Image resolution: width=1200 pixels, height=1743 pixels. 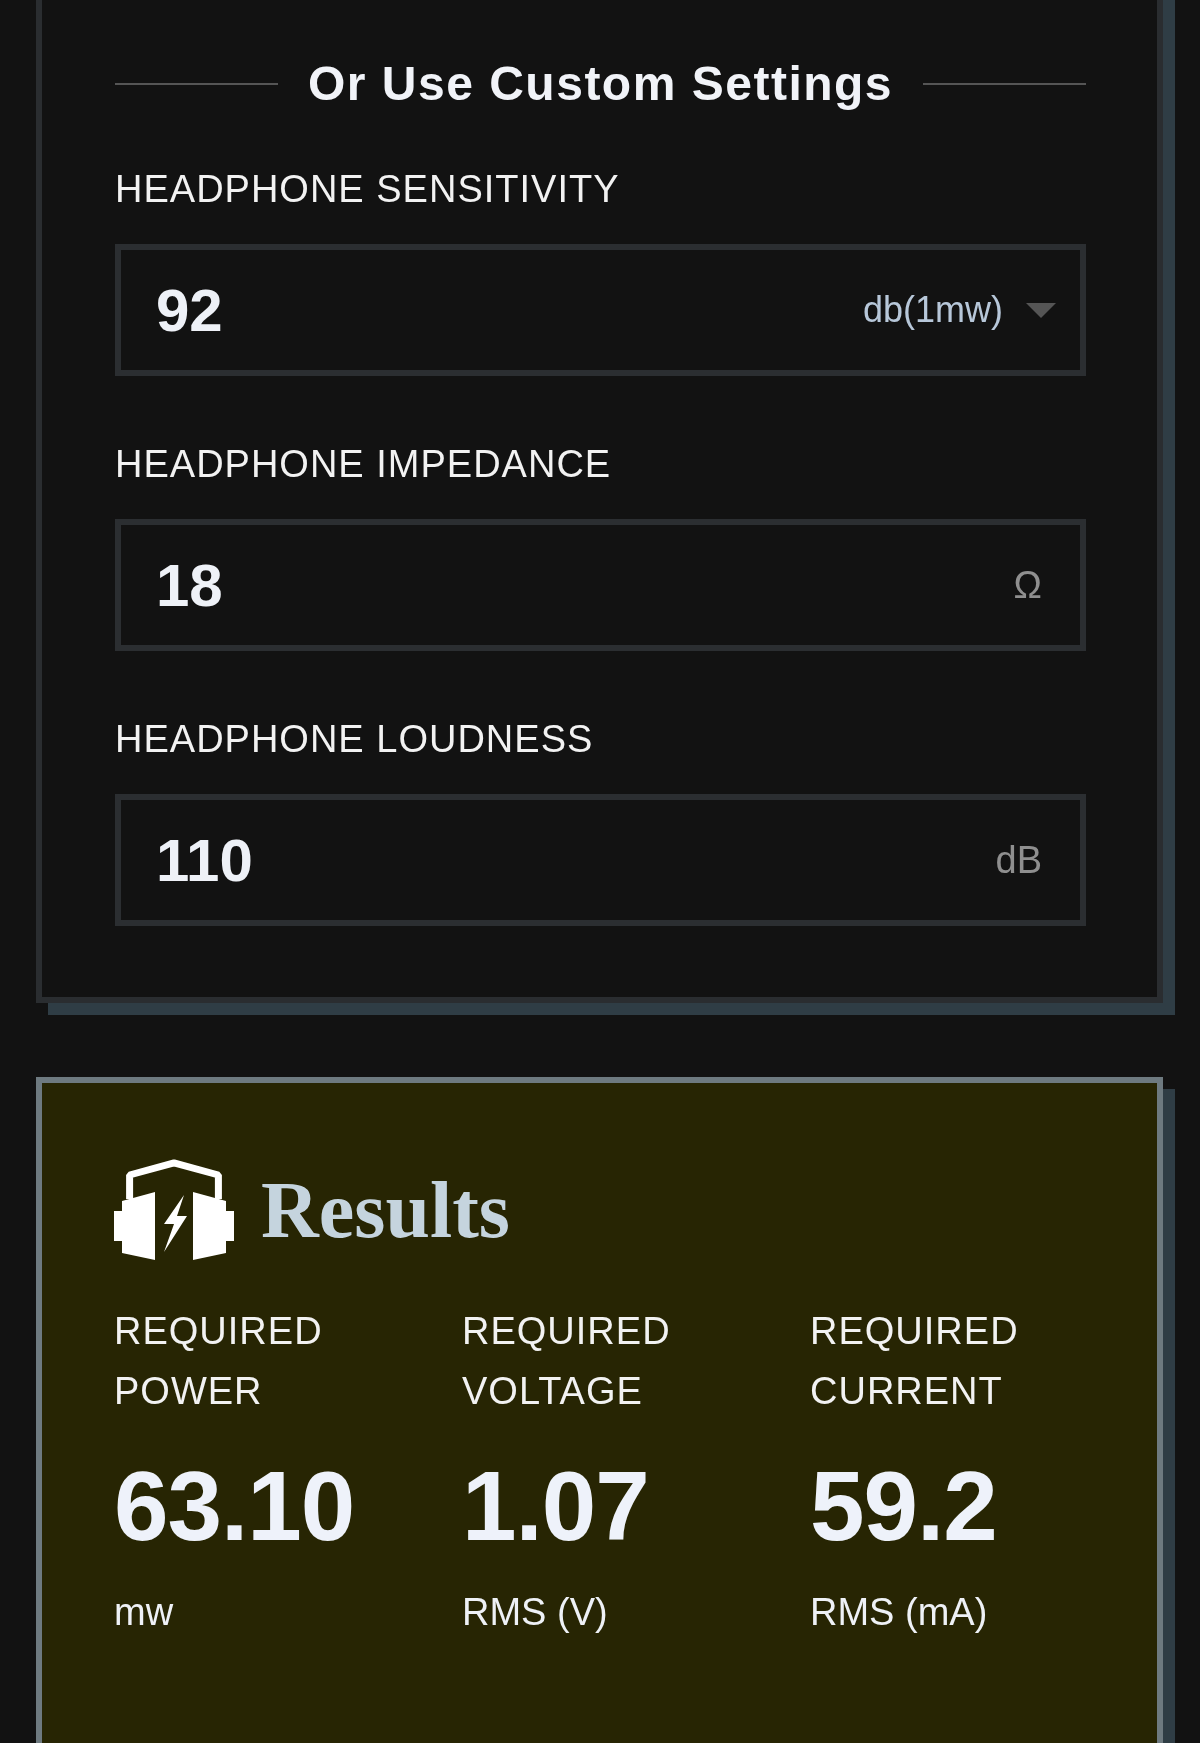 I want to click on unit-label: dB, so click(x=1018, y=860).